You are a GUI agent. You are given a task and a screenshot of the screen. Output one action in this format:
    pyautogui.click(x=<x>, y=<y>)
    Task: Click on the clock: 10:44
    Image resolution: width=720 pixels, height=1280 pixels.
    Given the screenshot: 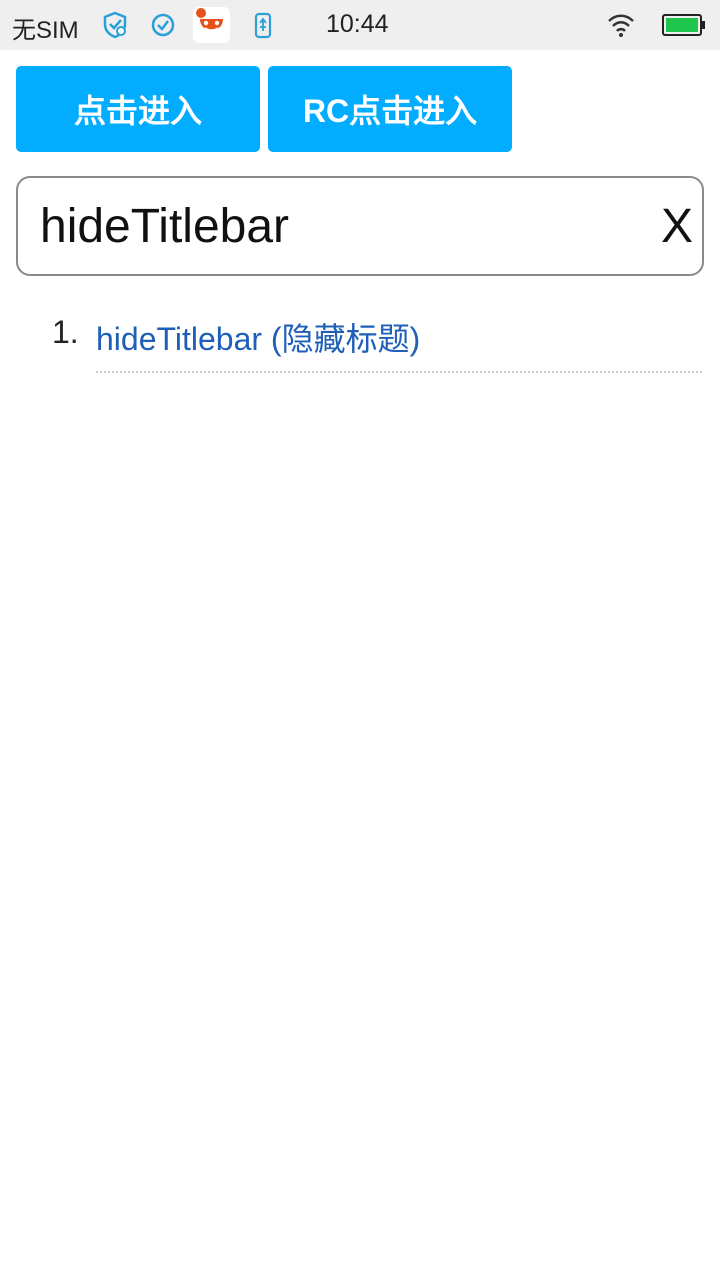 What is the action you would take?
    pyautogui.click(x=357, y=24)
    